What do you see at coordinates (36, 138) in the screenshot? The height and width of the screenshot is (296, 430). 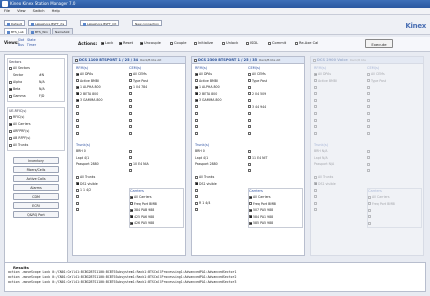 I see `ue-ab-rfpf-checkbox: AB RFPF(s)` at bounding box center [36, 138].